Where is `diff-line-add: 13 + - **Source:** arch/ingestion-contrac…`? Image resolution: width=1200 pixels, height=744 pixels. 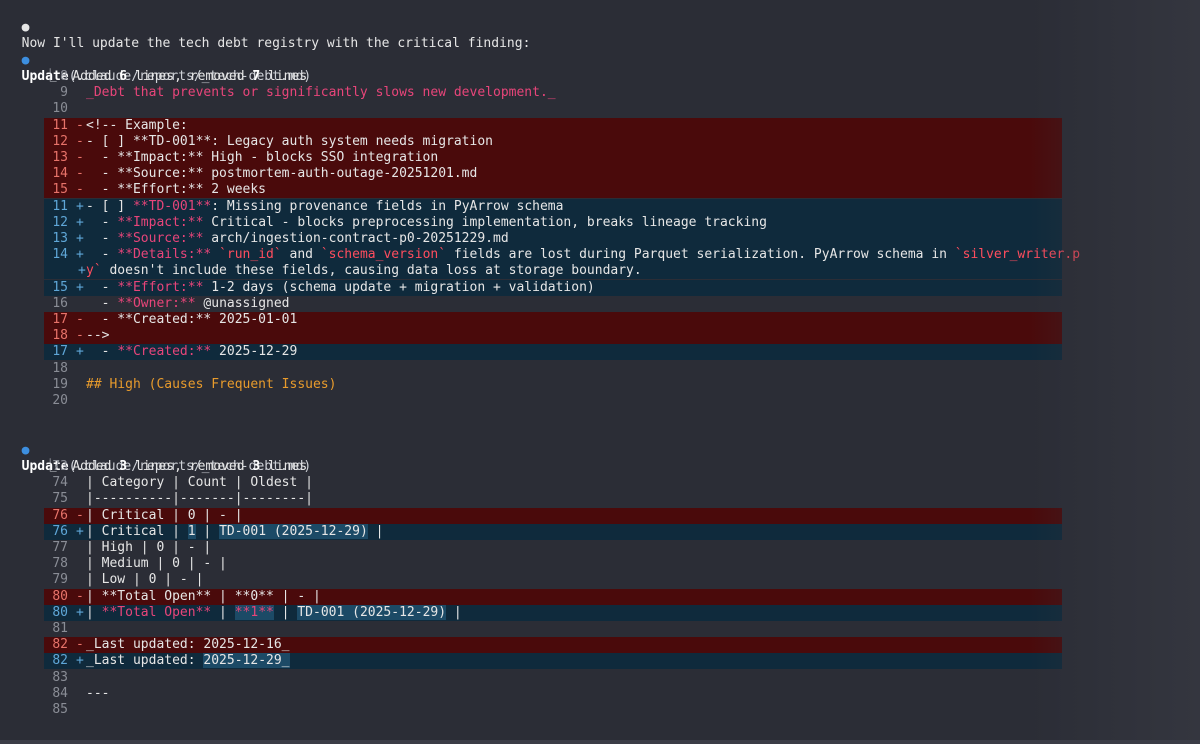
diff-line-add: 13 + - **Source:** arch/ingestion-contrac… is located at coordinates (600, 239).